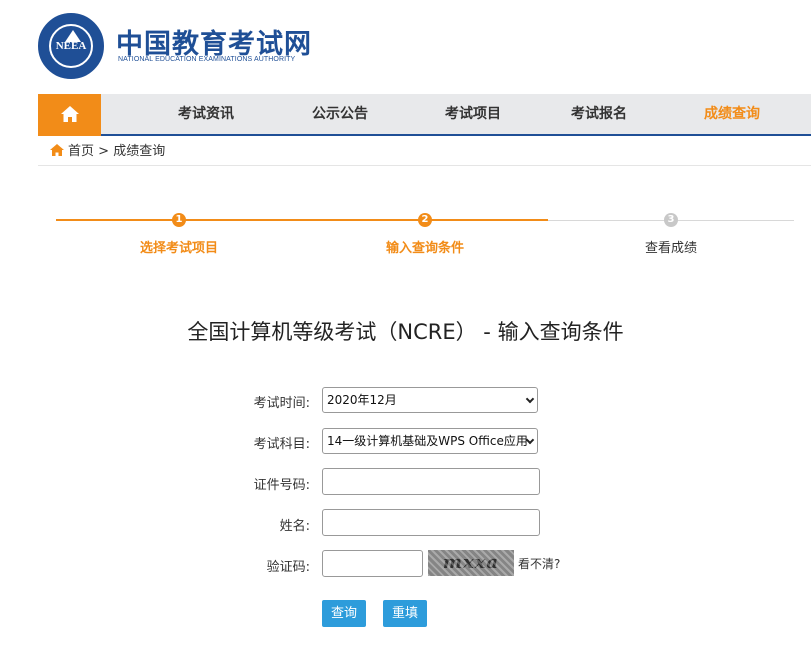 The image size is (811, 662). What do you see at coordinates (281, 403) in the screenshot?
I see `exam-time-label: 考试时间:` at bounding box center [281, 403].